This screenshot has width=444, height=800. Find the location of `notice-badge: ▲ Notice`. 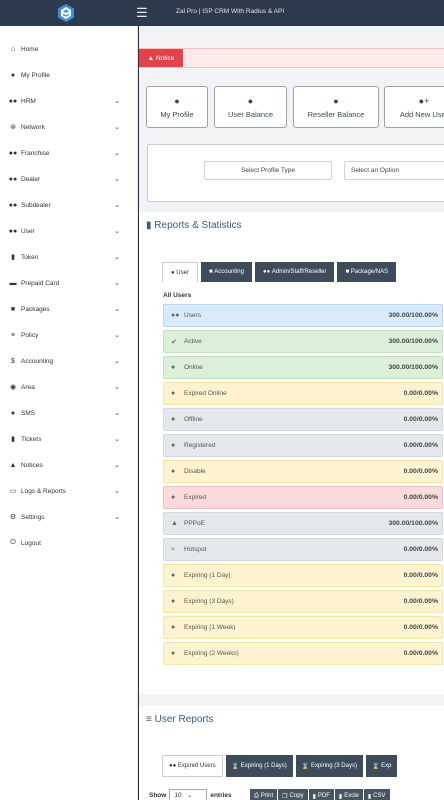

notice-badge: ▲ Notice is located at coordinates (161, 58).